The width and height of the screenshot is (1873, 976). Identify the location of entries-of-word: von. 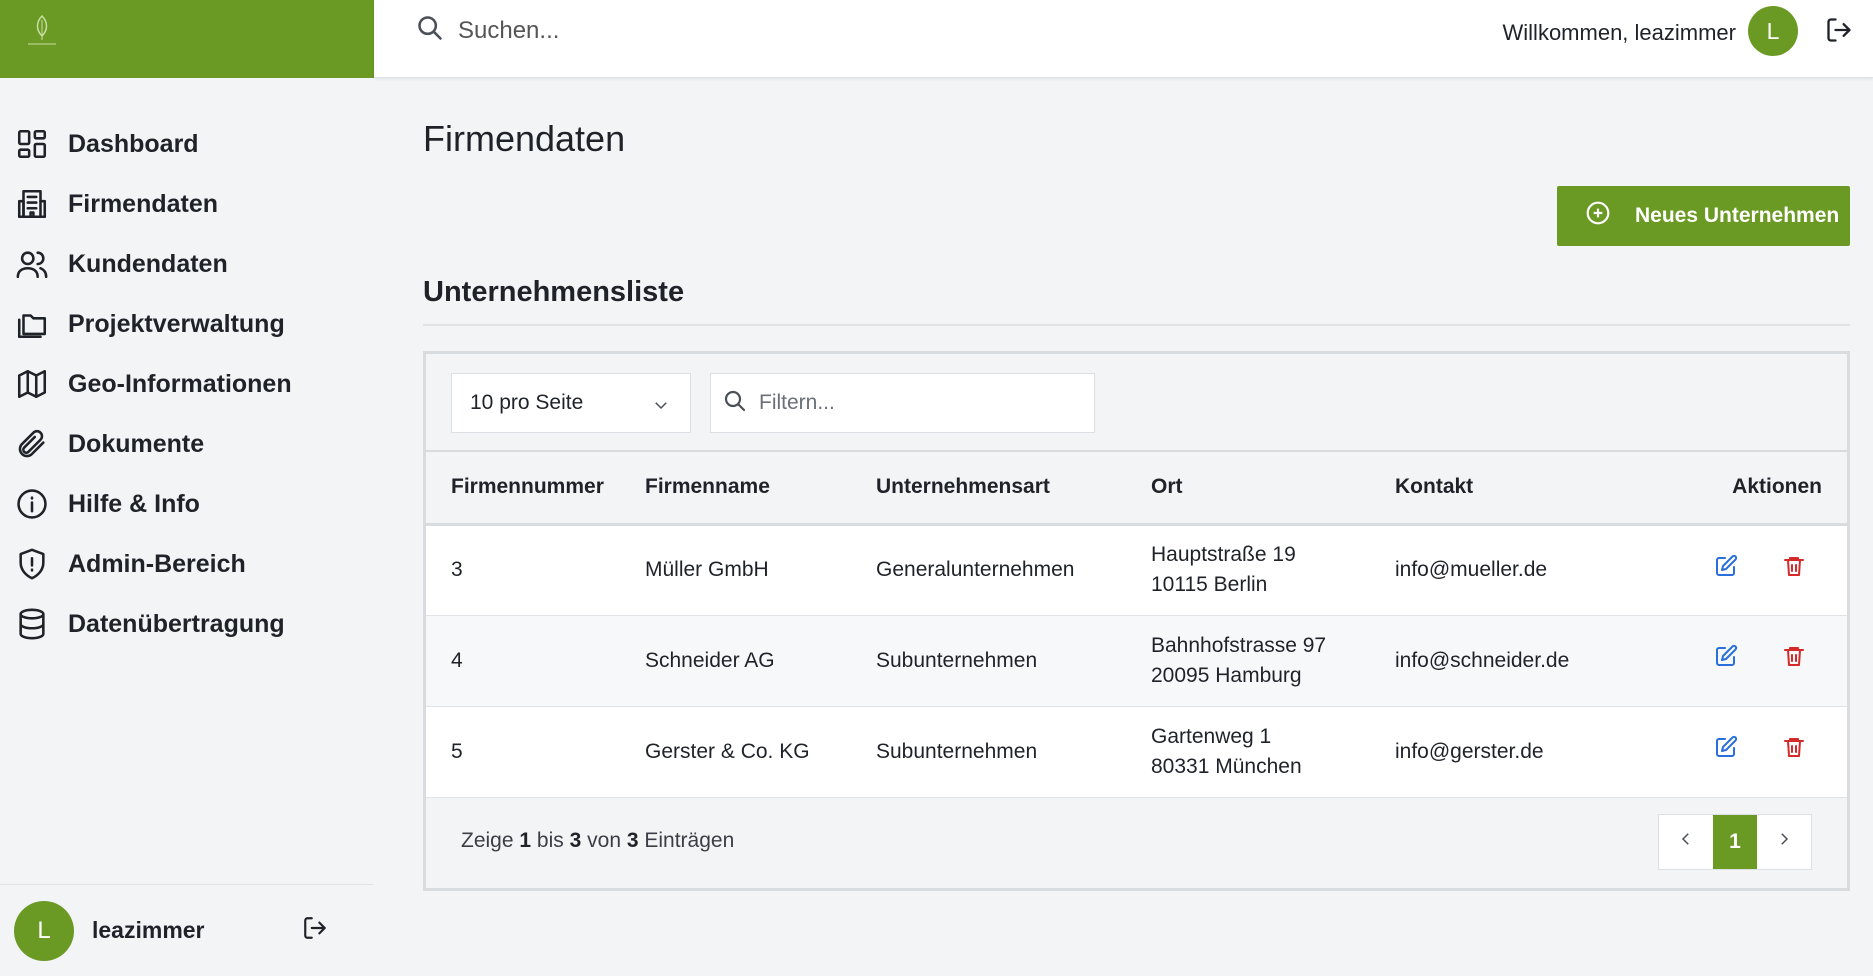
(604, 840).